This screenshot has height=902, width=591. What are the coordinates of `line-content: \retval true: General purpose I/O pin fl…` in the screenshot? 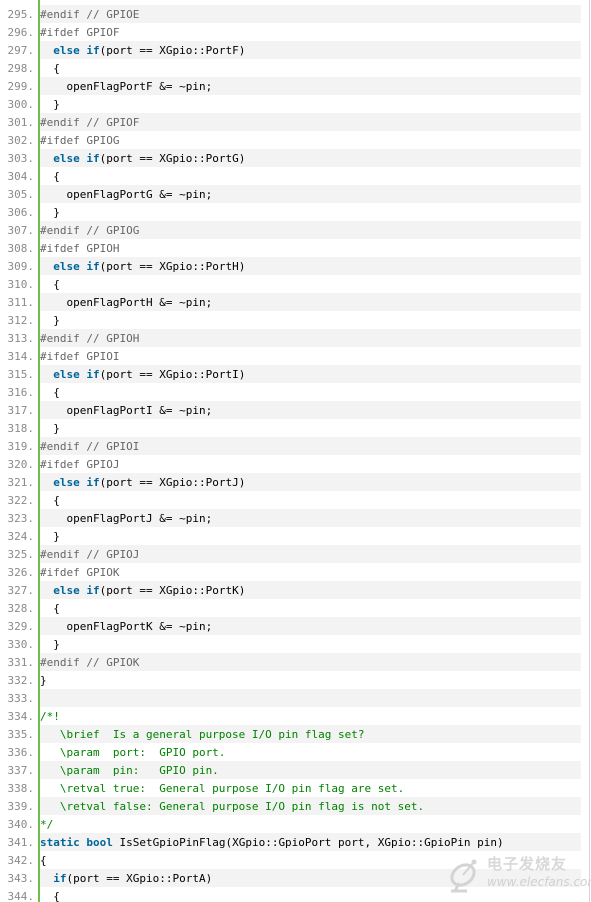 It's located at (310, 788).